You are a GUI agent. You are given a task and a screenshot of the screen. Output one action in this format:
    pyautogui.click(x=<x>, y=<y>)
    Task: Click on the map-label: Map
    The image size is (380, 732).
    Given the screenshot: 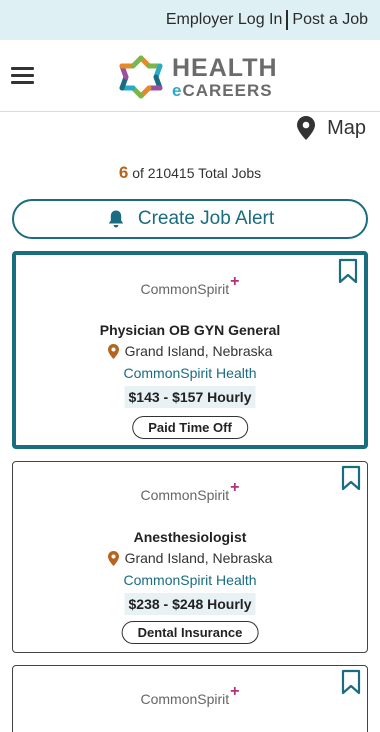 What is the action you would take?
    pyautogui.click(x=346, y=127)
    